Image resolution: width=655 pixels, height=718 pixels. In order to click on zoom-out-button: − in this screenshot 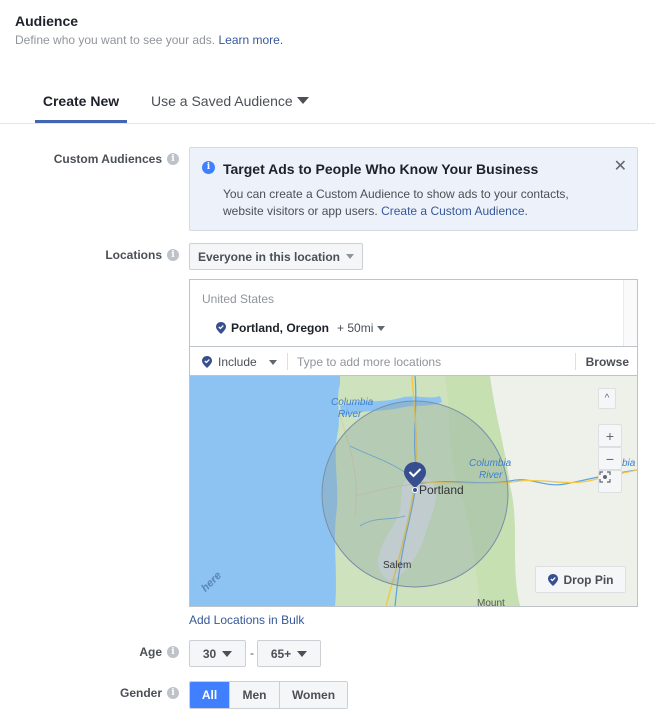, I will do `click(610, 458)`.